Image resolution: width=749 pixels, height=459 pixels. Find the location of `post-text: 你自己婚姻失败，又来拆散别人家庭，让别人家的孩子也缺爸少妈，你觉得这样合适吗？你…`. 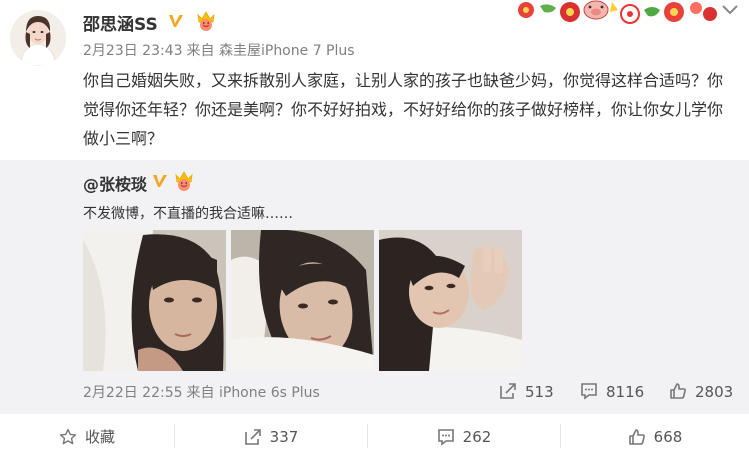

post-text: 你自己婚姻失败，又来拆散别人家庭，让别人家的孩子也缺爸少妈，你觉得这样合适吗？你… is located at coordinates (403, 109).